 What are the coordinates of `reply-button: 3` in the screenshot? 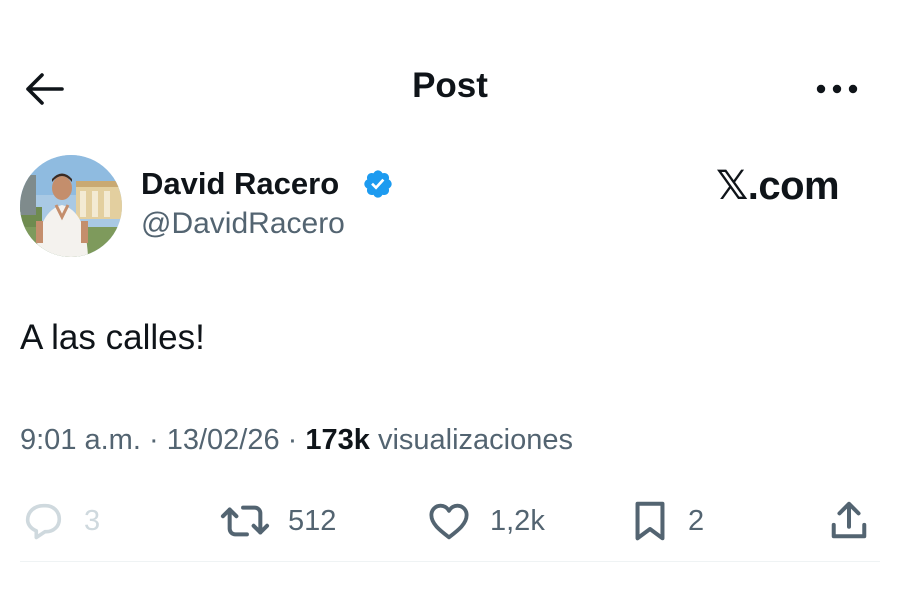 It's located at (60, 521).